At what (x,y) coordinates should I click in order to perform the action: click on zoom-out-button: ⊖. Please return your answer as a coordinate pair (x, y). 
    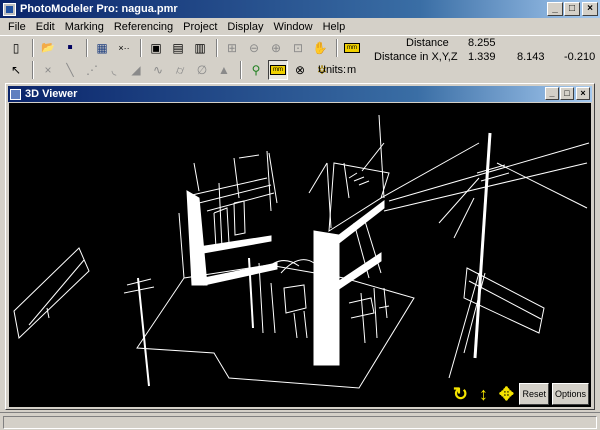
    Looking at the image, I should click on (254, 48).